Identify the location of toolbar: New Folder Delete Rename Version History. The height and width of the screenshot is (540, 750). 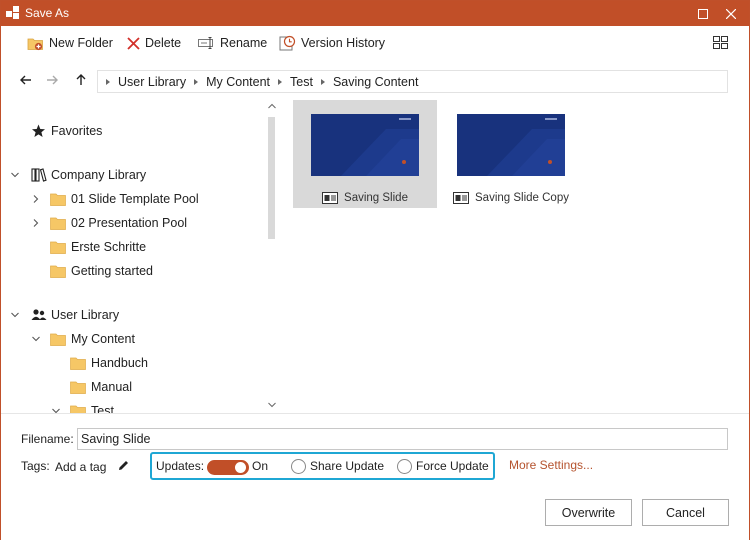
(375, 42).